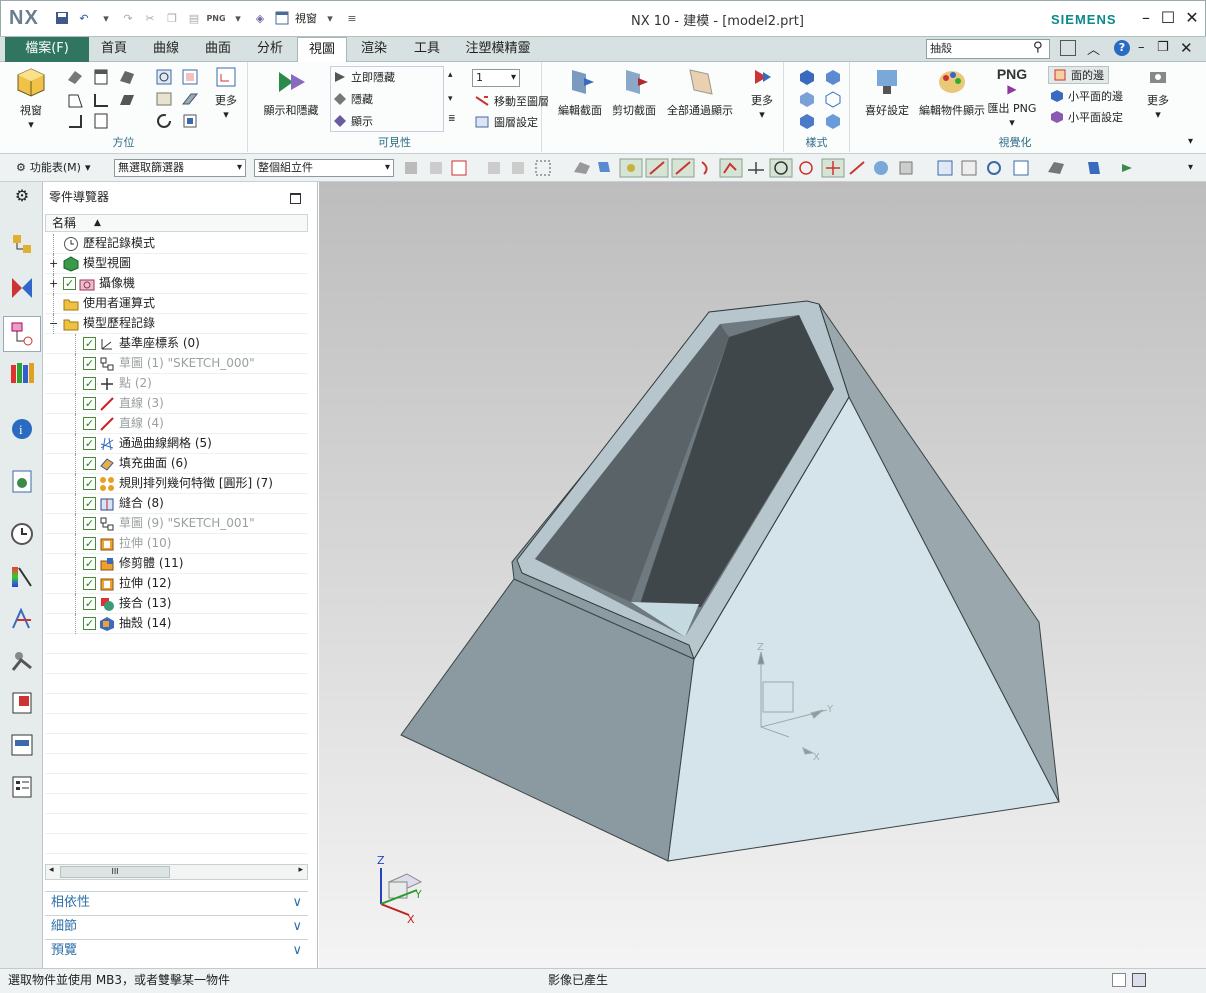 This screenshot has width=1206, height=993. I want to click on list-scroll-up-icon: ▴, so click(450, 75).